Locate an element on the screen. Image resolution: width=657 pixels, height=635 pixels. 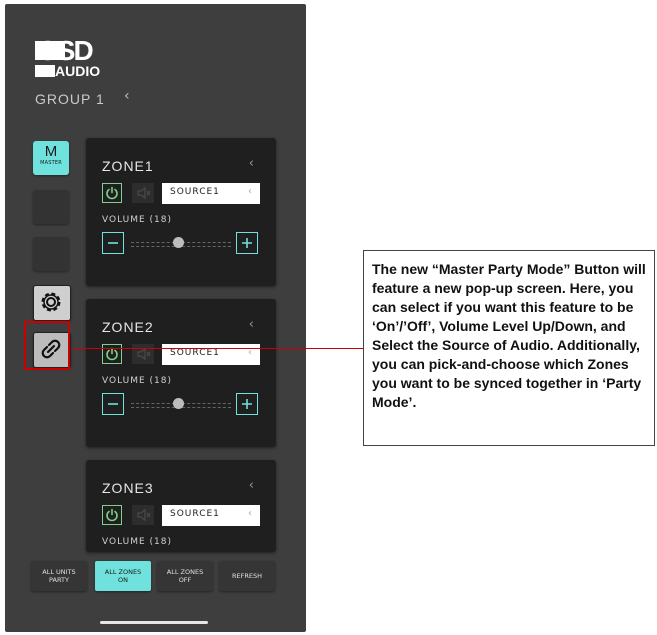
refresh-button: REFRESH is located at coordinates (247, 576).